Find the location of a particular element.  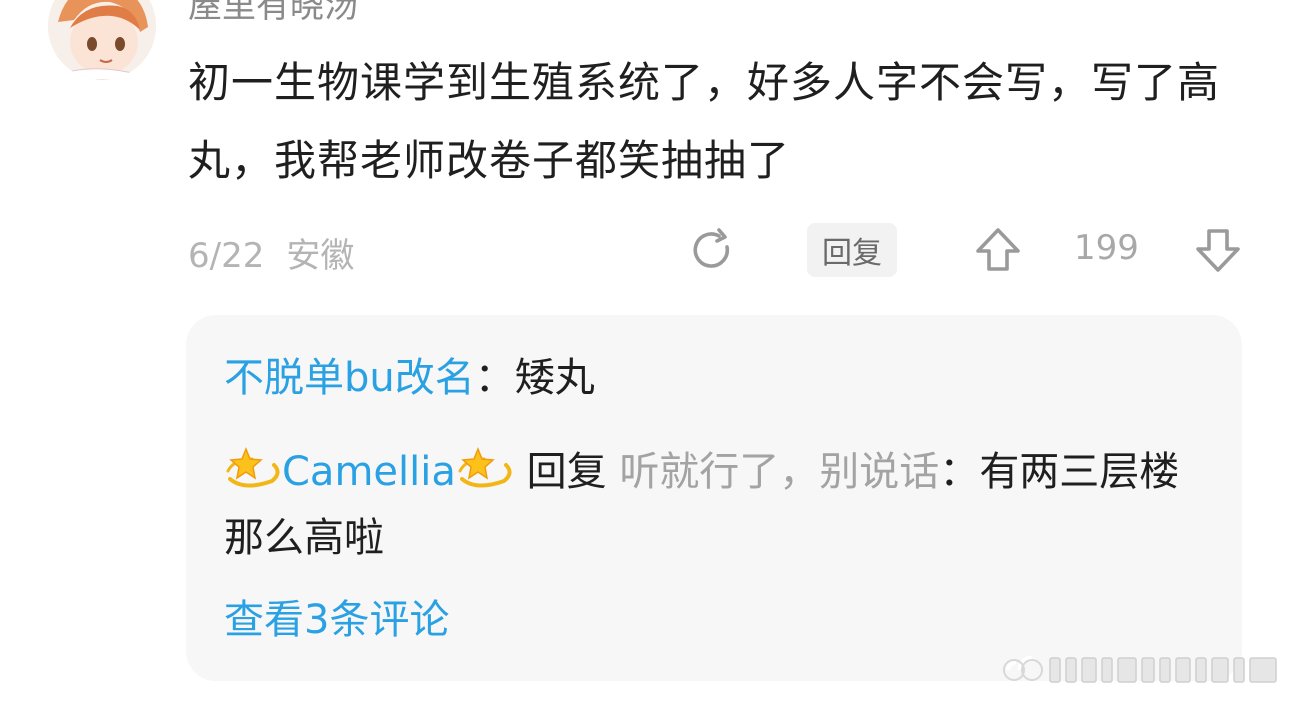

reply-word: 回复 is located at coordinates (566, 472).